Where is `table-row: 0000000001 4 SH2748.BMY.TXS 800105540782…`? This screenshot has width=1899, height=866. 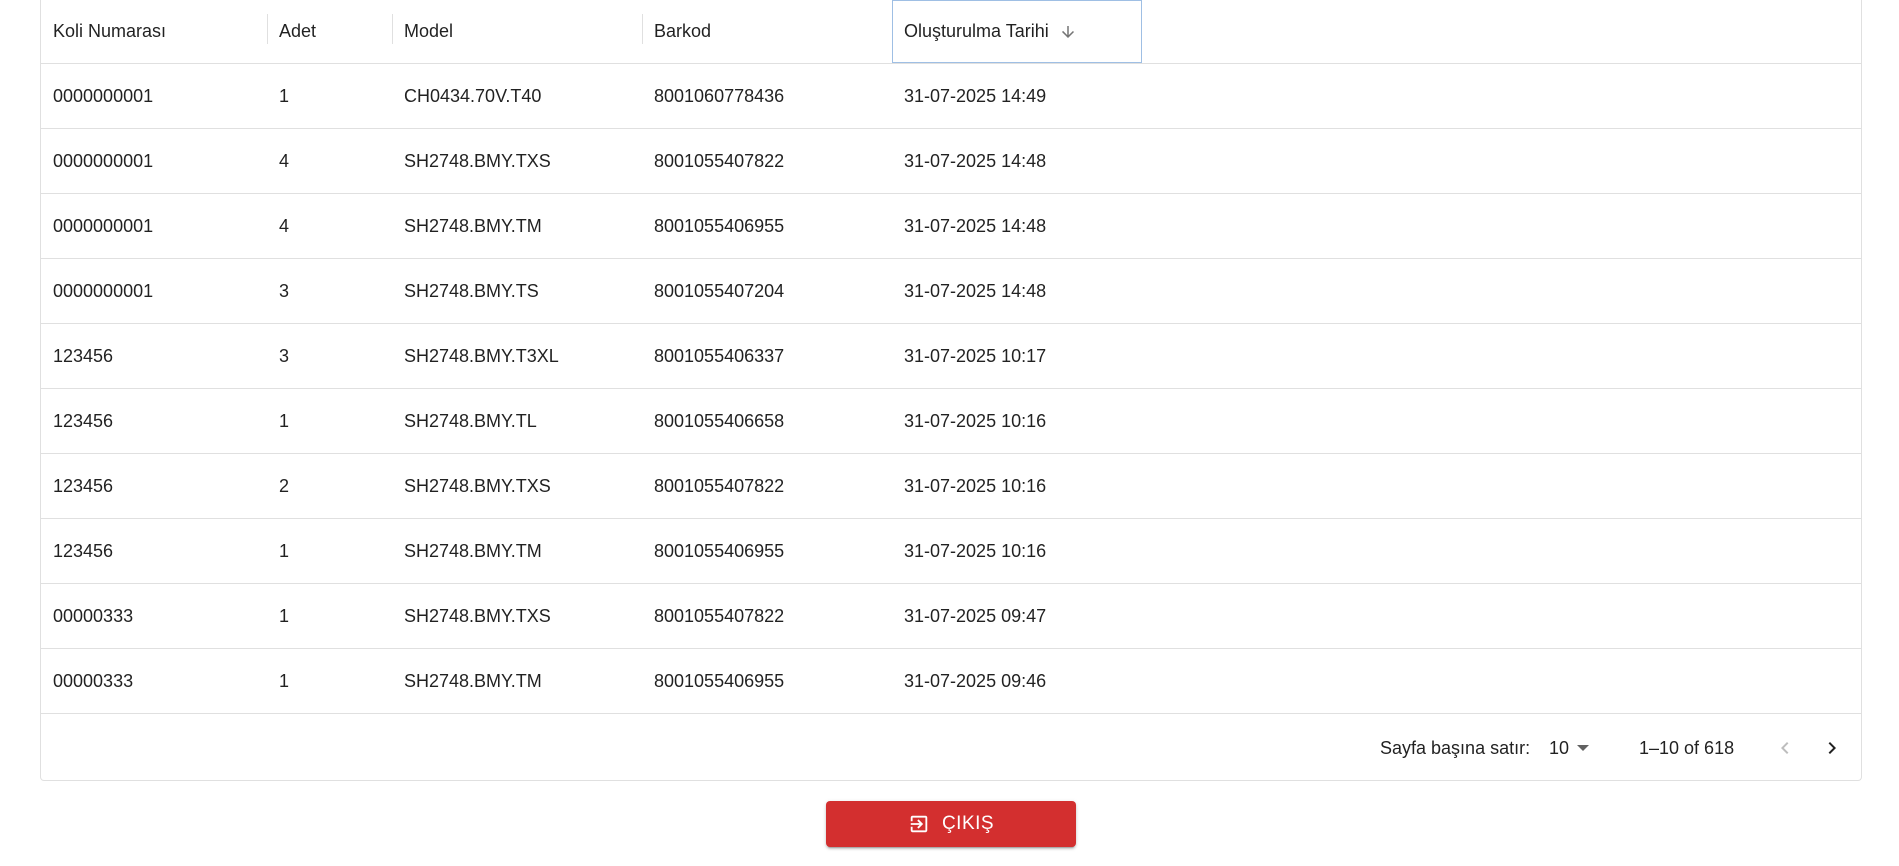
table-row: 0000000001 4 SH2748.BMY.TXS 800105540782… is located at coordinates (951, 161).